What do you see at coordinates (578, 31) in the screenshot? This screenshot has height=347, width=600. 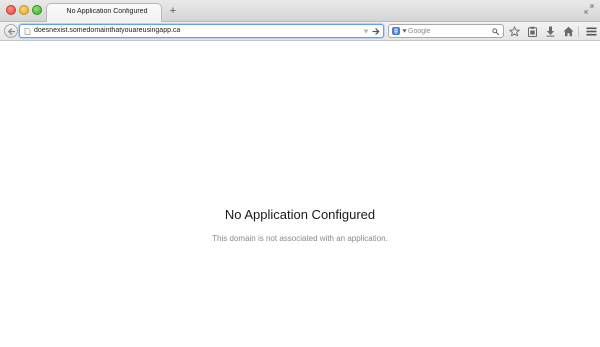 I see `toolbar-separator` at bounding box center [578, 31].